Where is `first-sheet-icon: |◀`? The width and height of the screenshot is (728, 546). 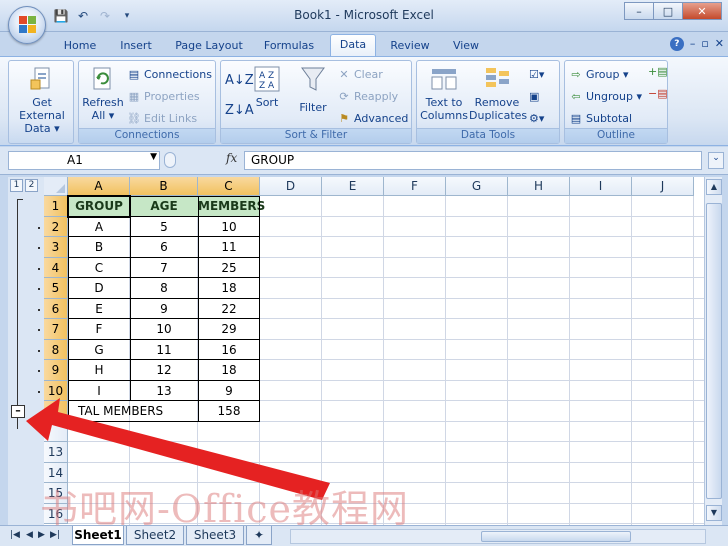 first-sheet-icon: |◀ is located at coordinates (15, 535).